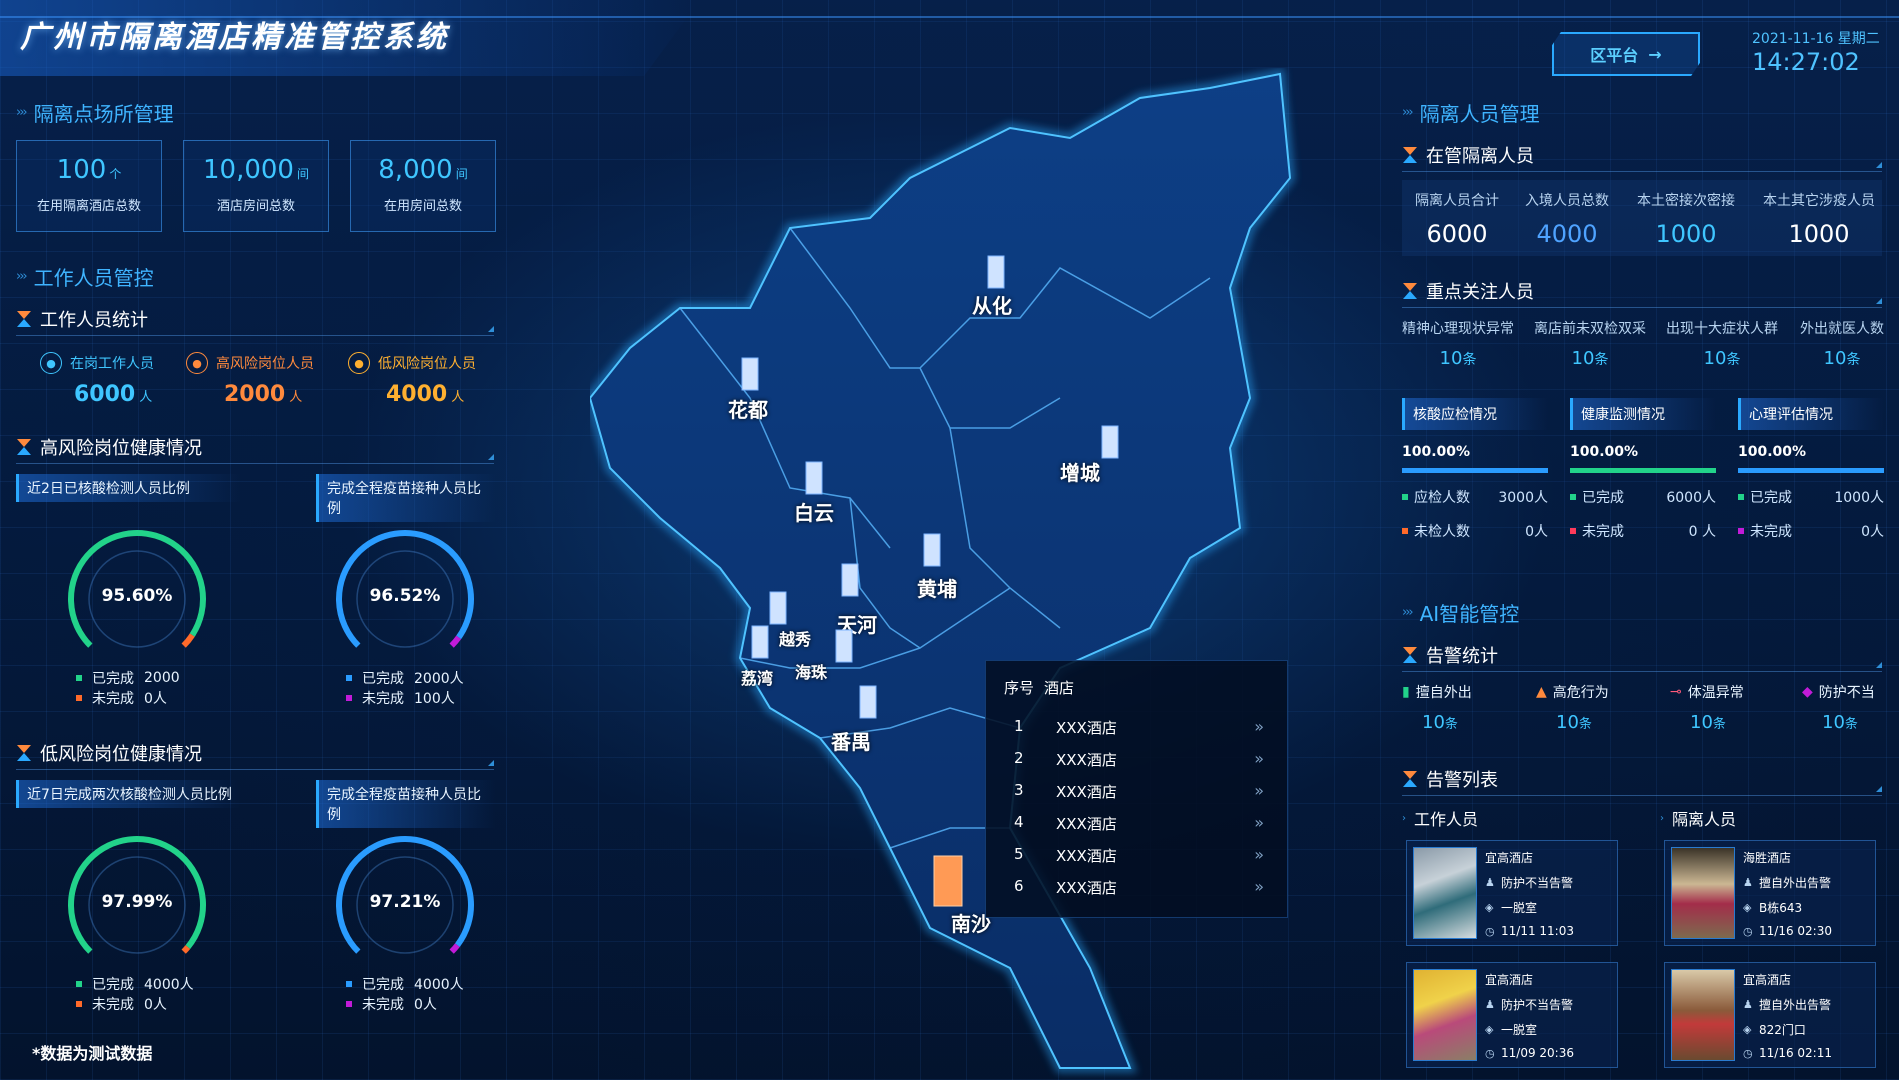  Describe the element at coordinates (1642, 781) in the screenshot. I see `alarm-list-title: 告警列表` at that location.